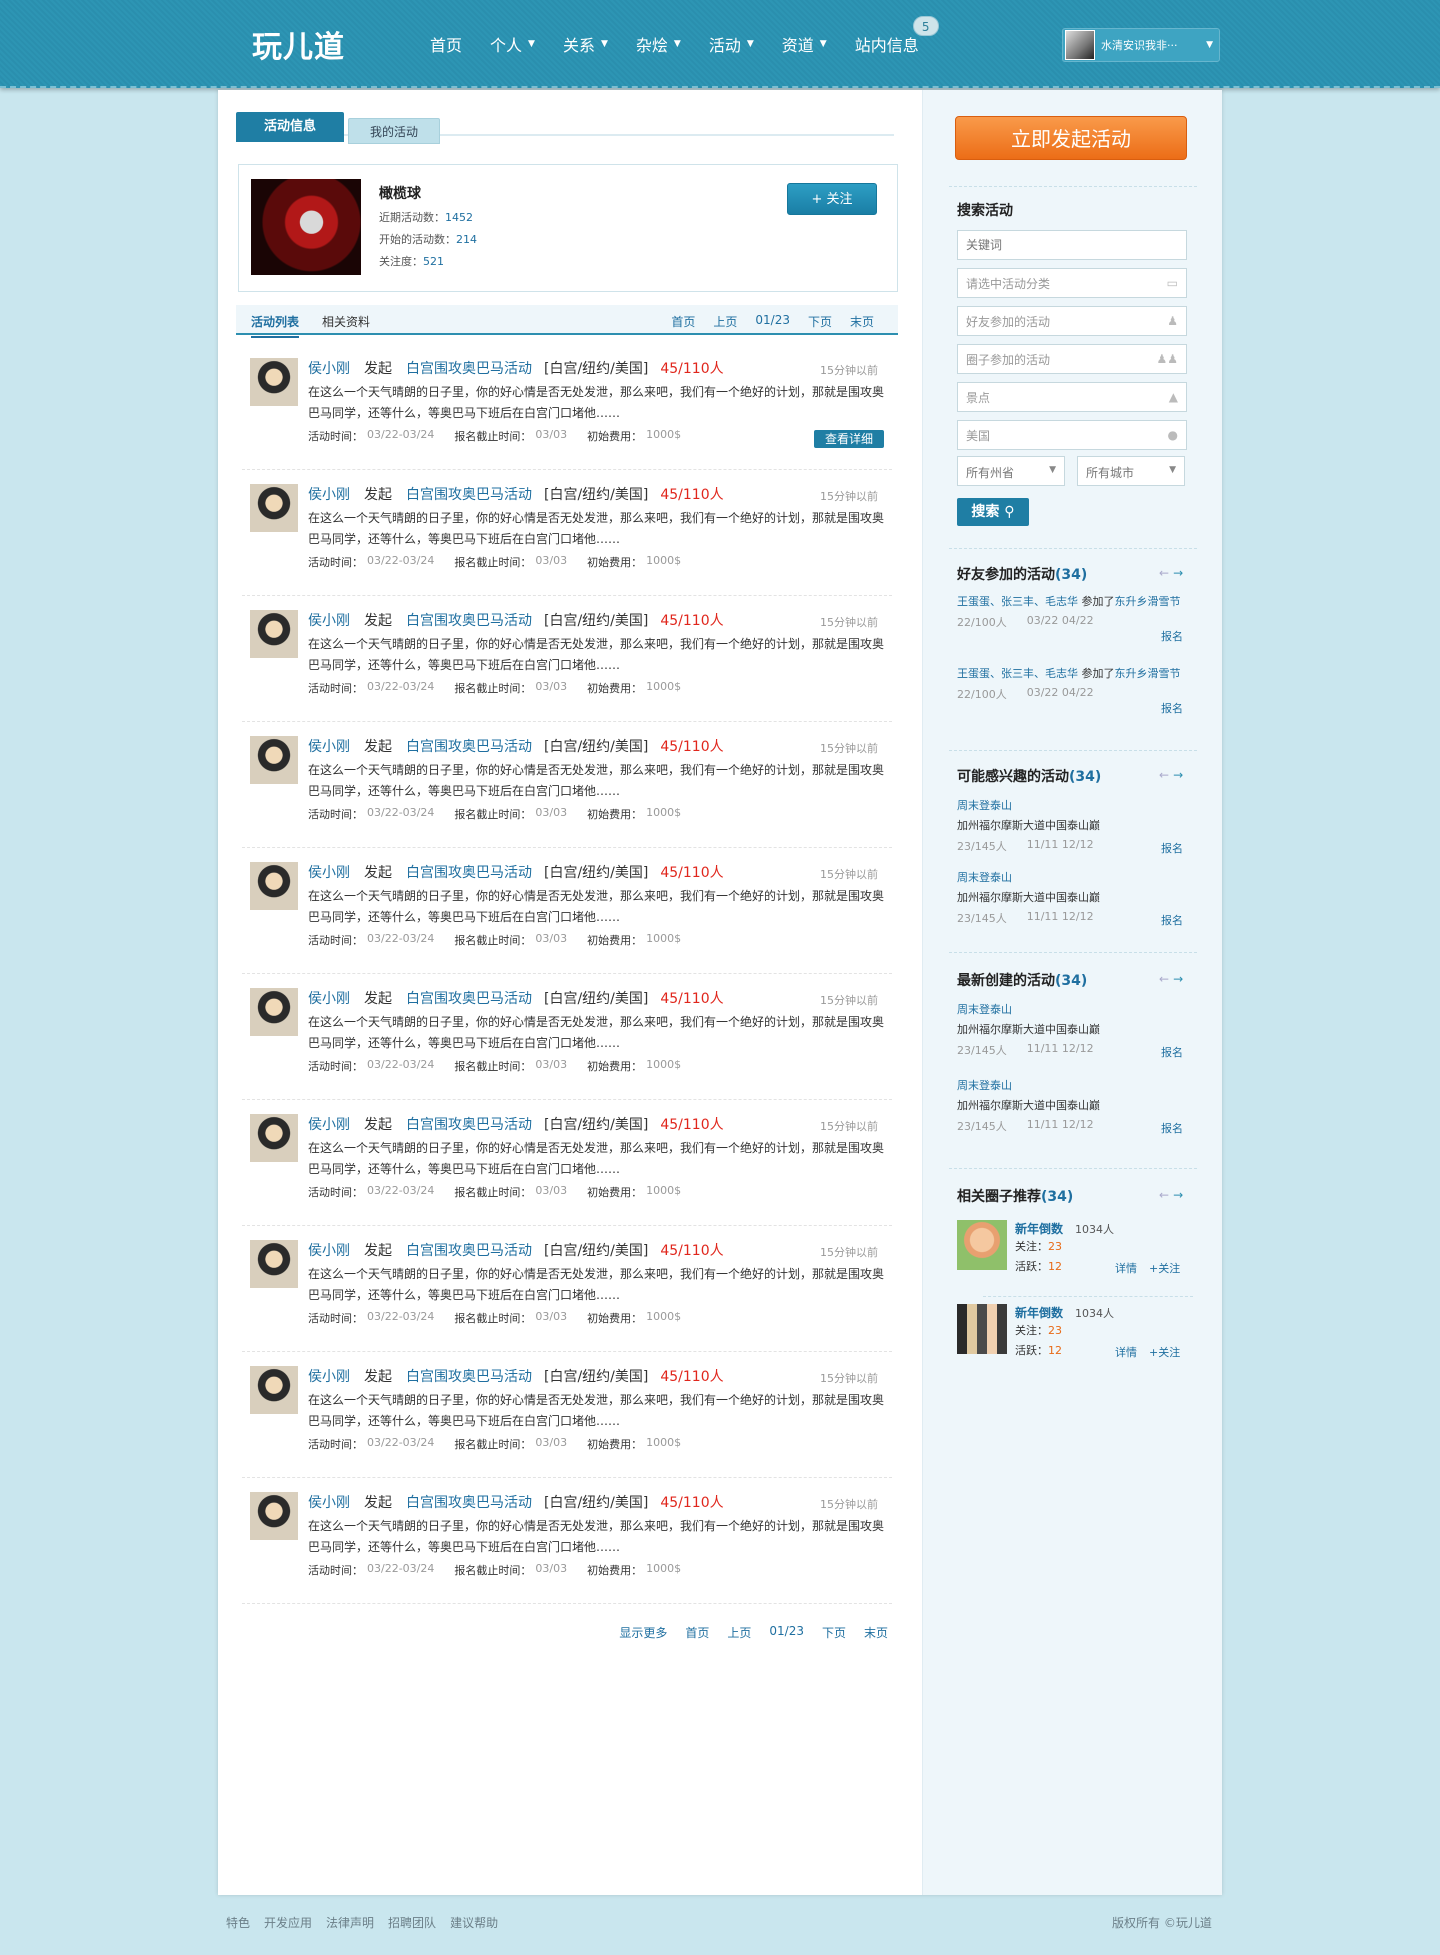  Describe the element at coordinates (1072, 283) in the screenshot. I see `category-select: 请选中活动分类 ▭` at that location.